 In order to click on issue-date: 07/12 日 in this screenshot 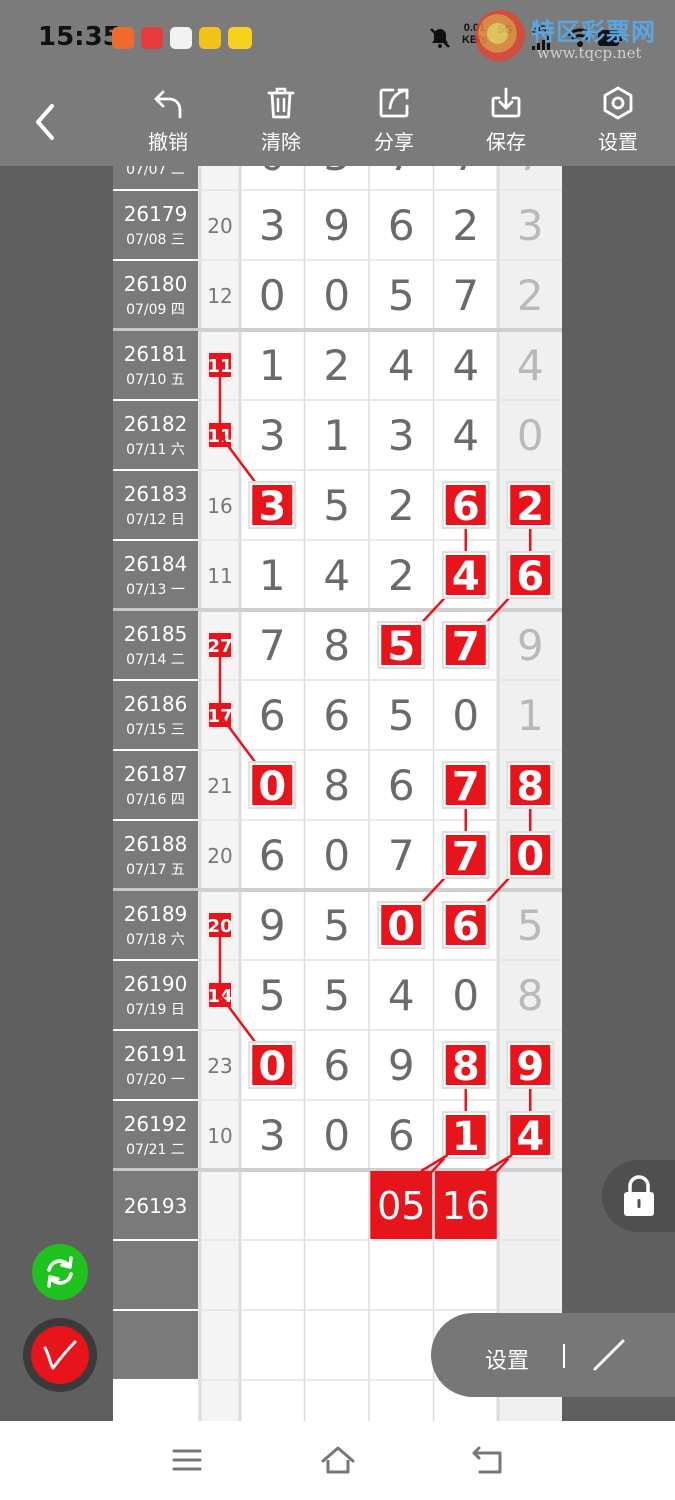, I will do `click(155, 520)`.